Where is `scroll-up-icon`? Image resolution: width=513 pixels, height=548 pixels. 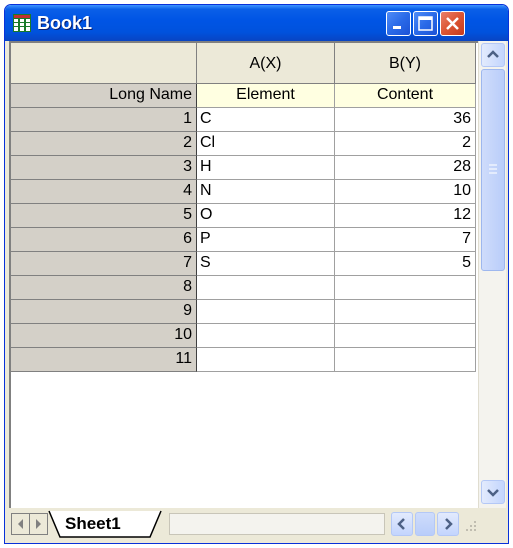
scroll-up-icon is located at coordinates (493, 54).